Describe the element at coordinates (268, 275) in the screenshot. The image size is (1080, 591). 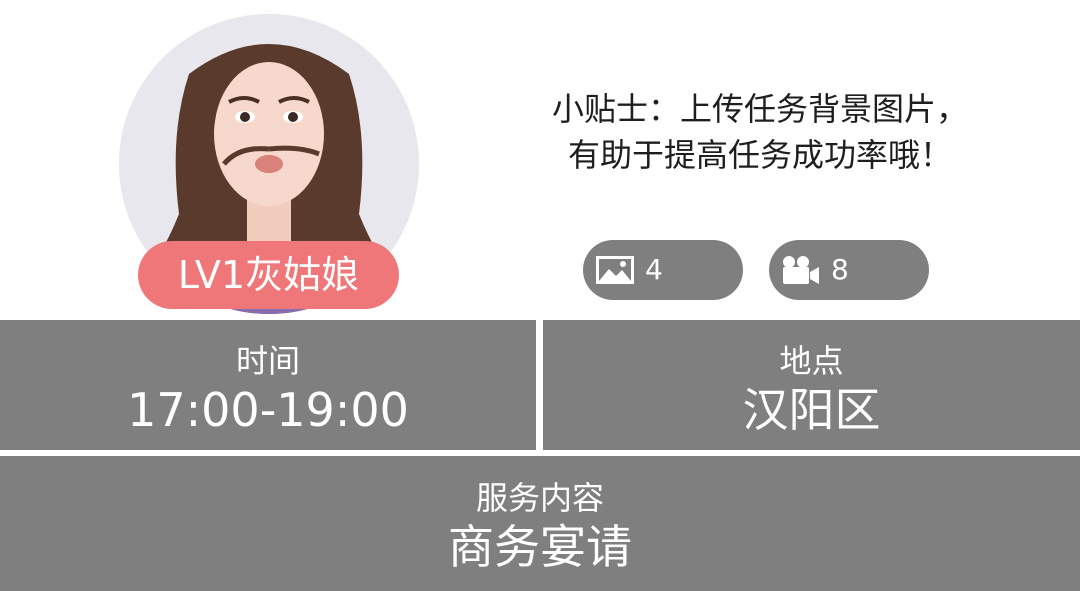
I see `level-badge: LV1灰姑娘` at that location.